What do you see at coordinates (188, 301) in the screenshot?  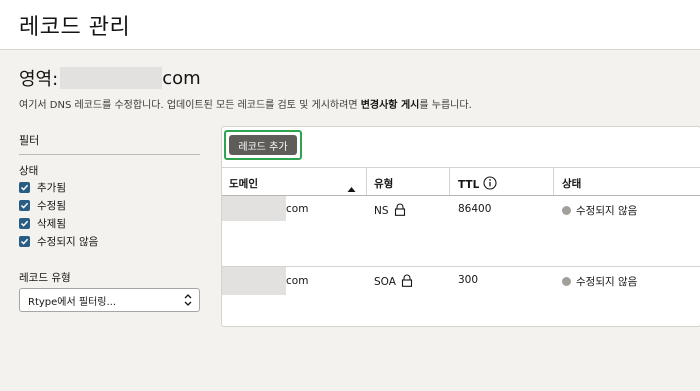 I see `chevron-updown-icon` at bounding box center [188, 301].